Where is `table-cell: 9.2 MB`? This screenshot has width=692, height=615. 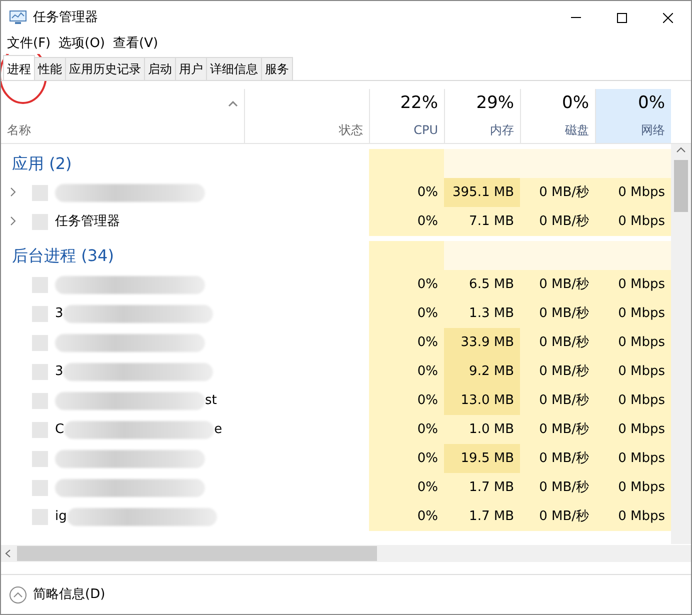
table-cell: 9.2 MB is located at coordinates (482, 371).